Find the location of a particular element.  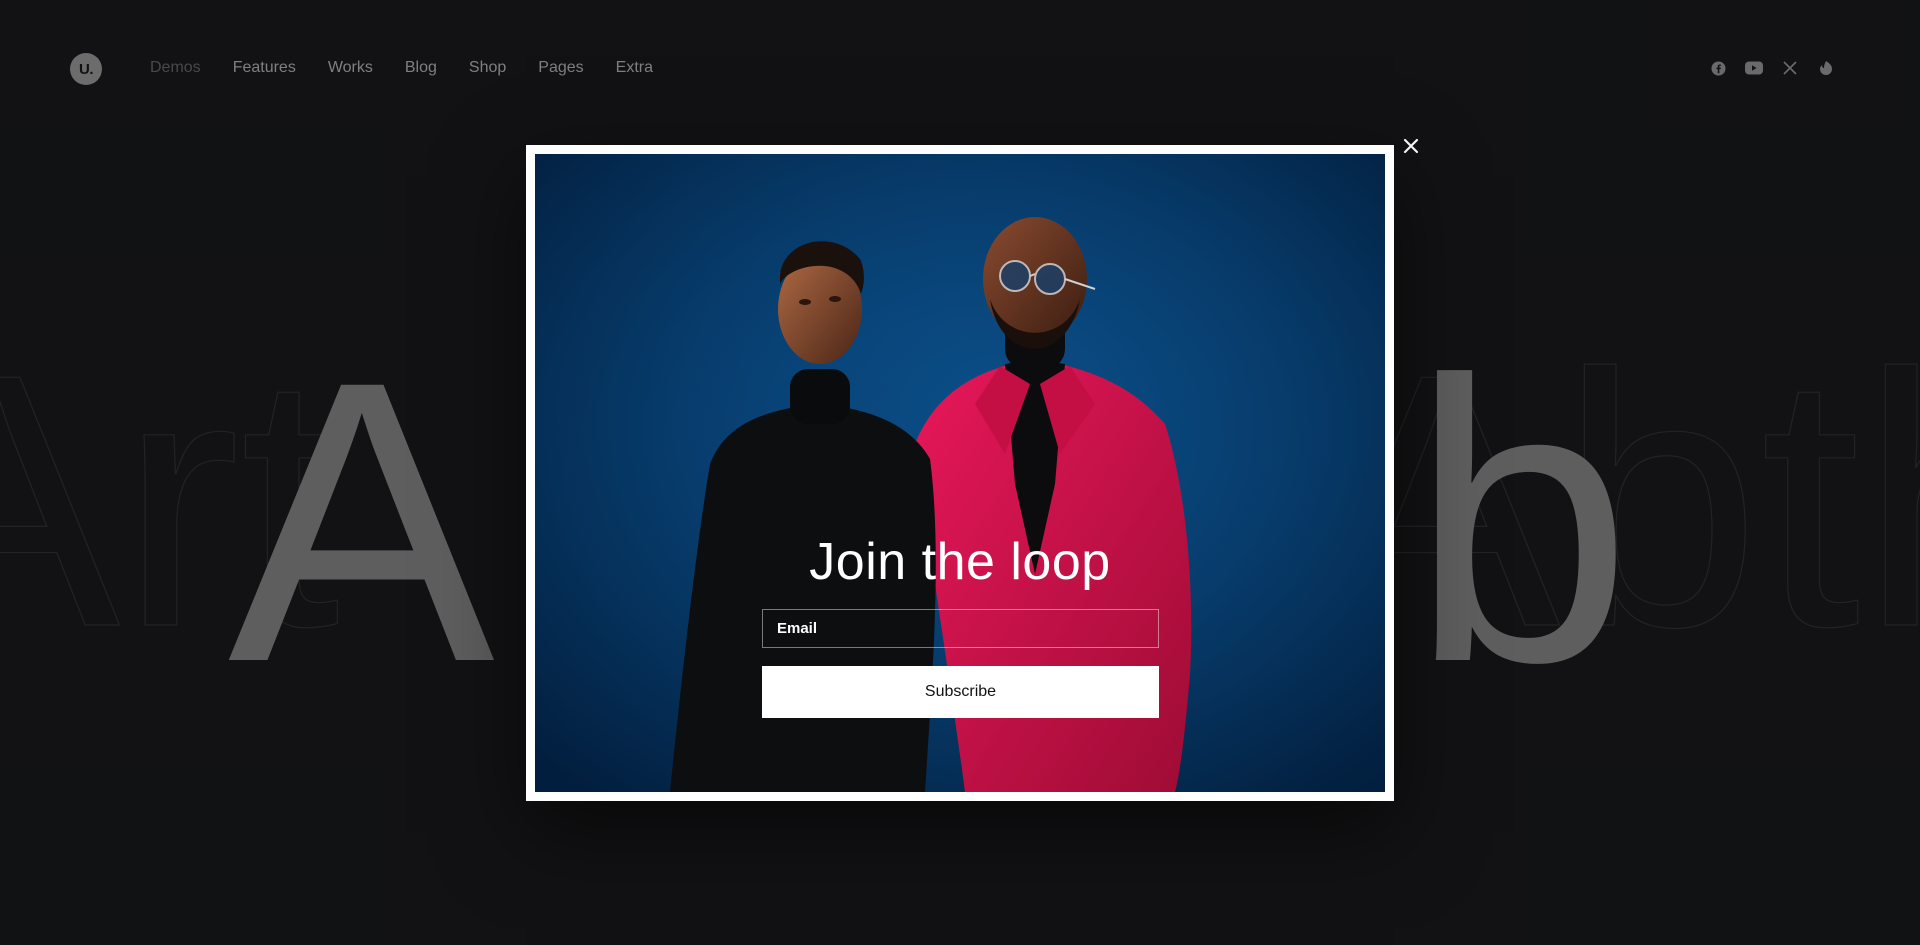

subscribe-button: Subscribe is located at coordinates (960, 692).